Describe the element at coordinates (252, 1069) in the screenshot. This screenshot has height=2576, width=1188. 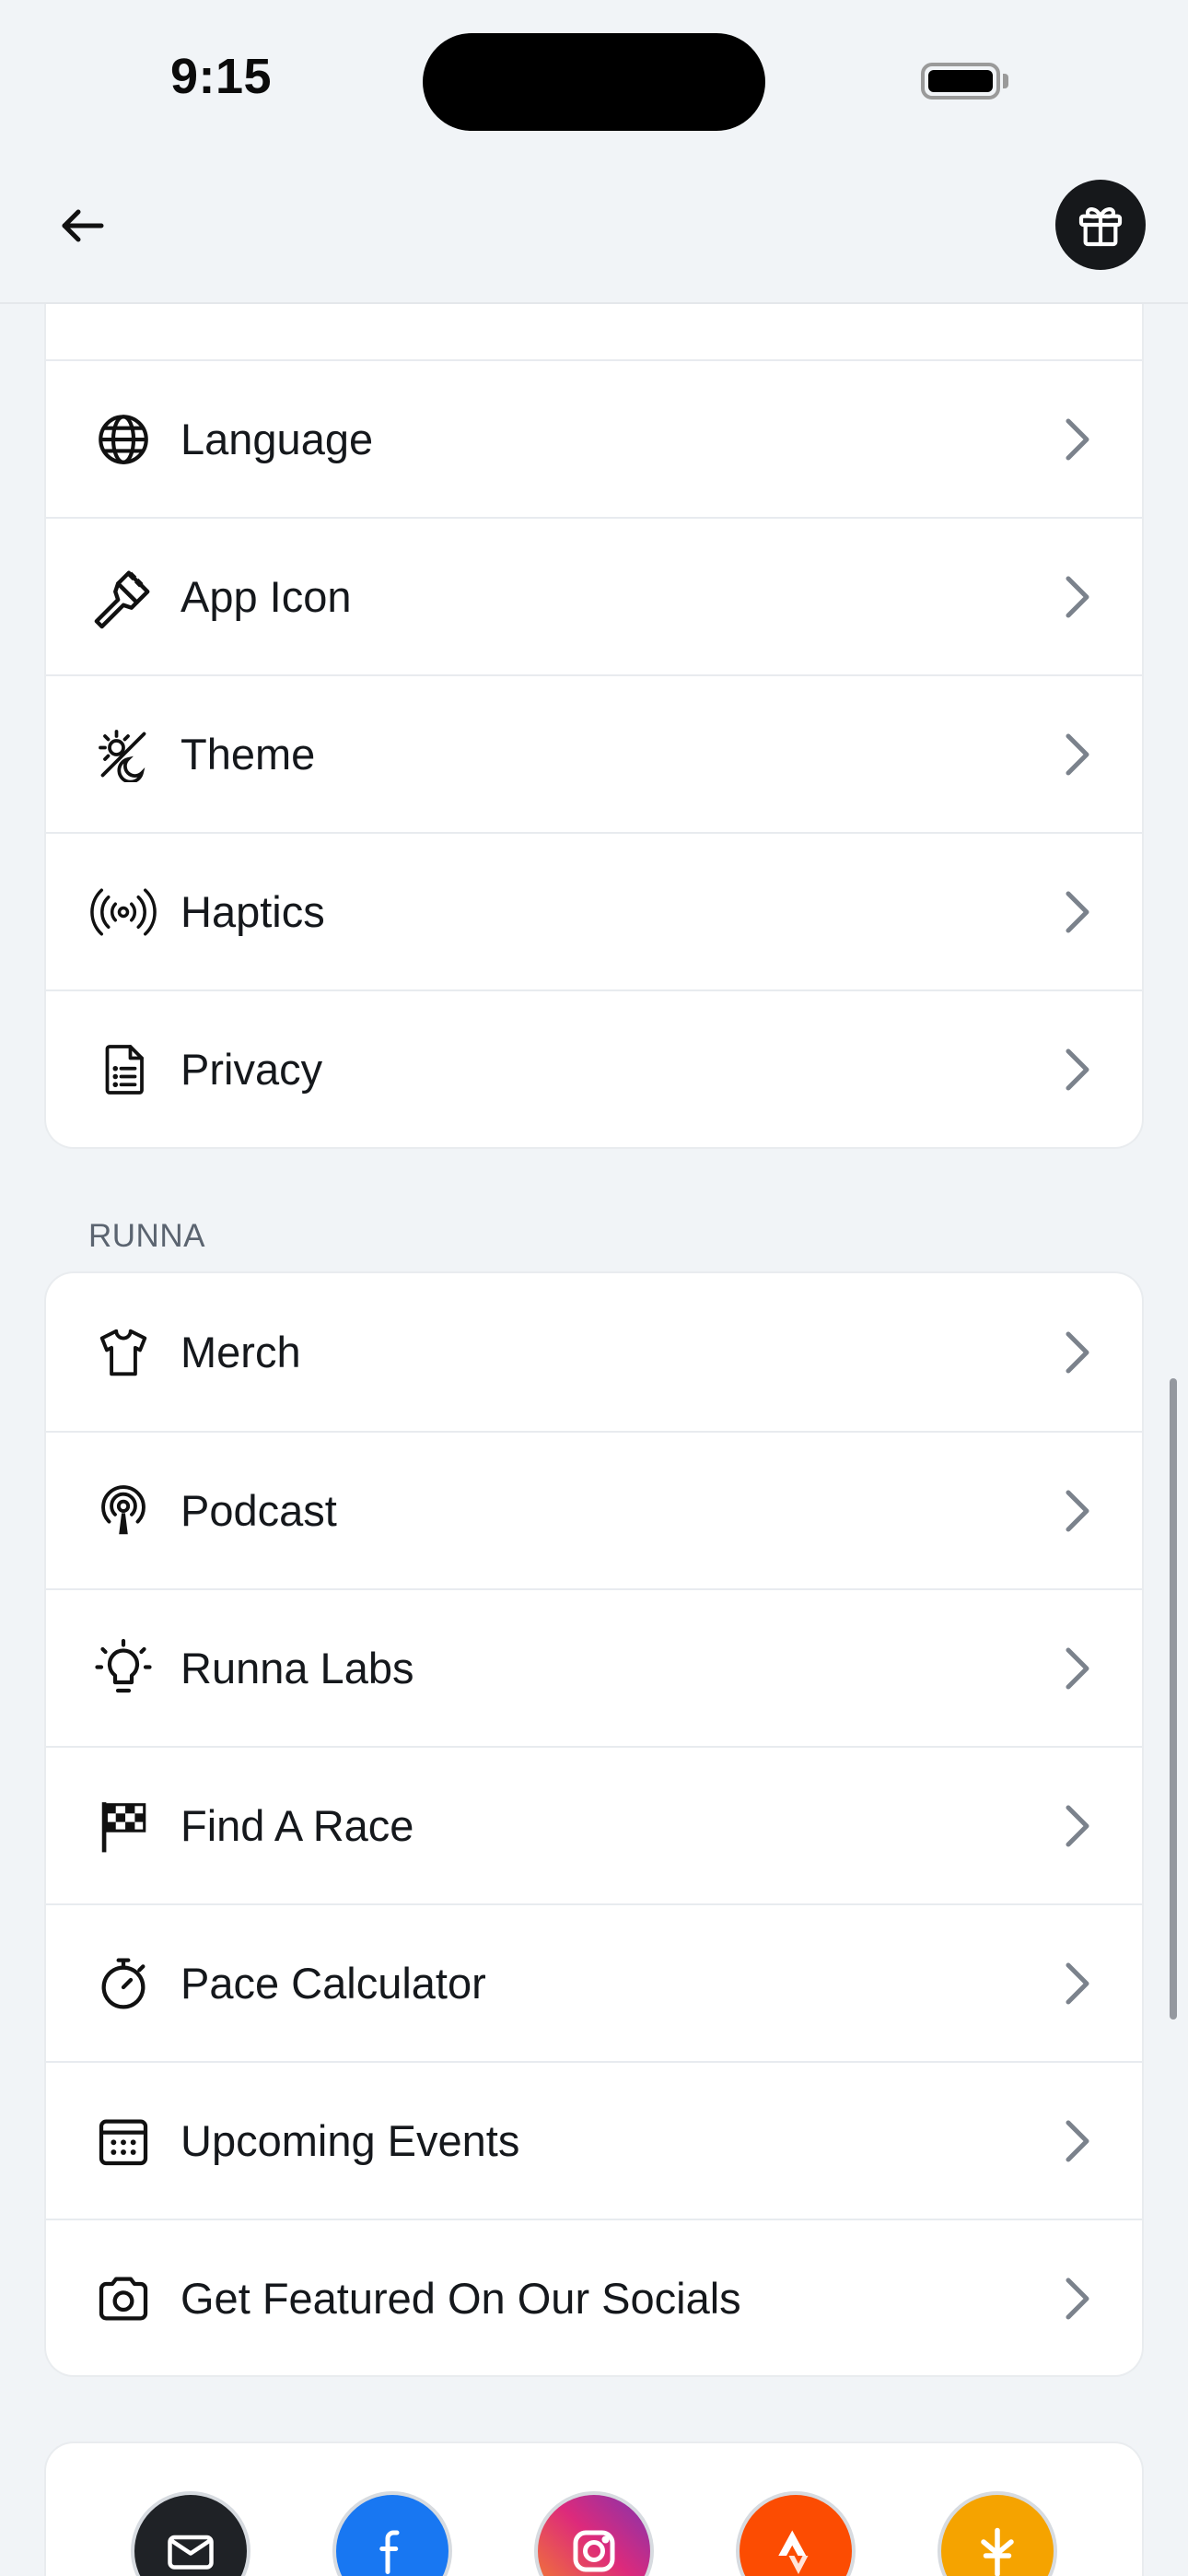
I see `row-label: Privacy` at that location.